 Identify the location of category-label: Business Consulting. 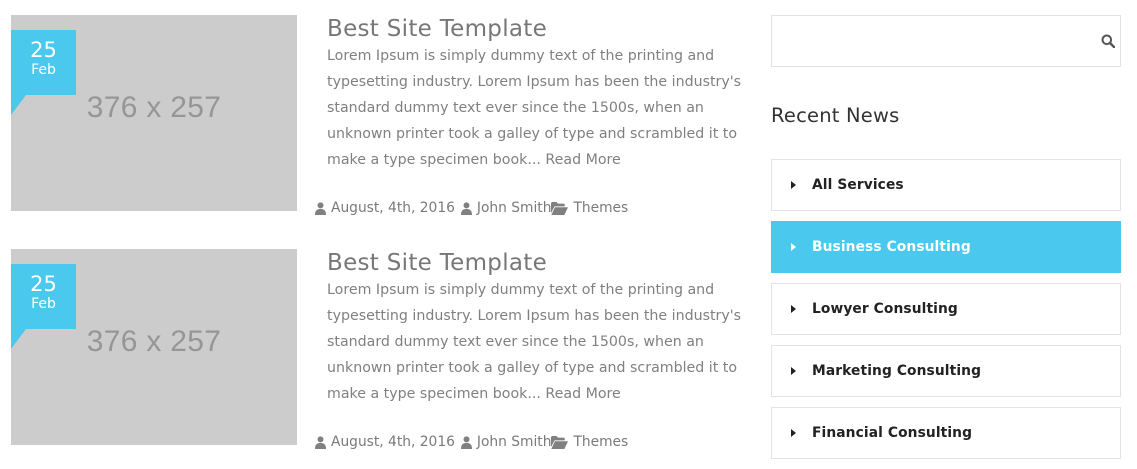
(891, 247).